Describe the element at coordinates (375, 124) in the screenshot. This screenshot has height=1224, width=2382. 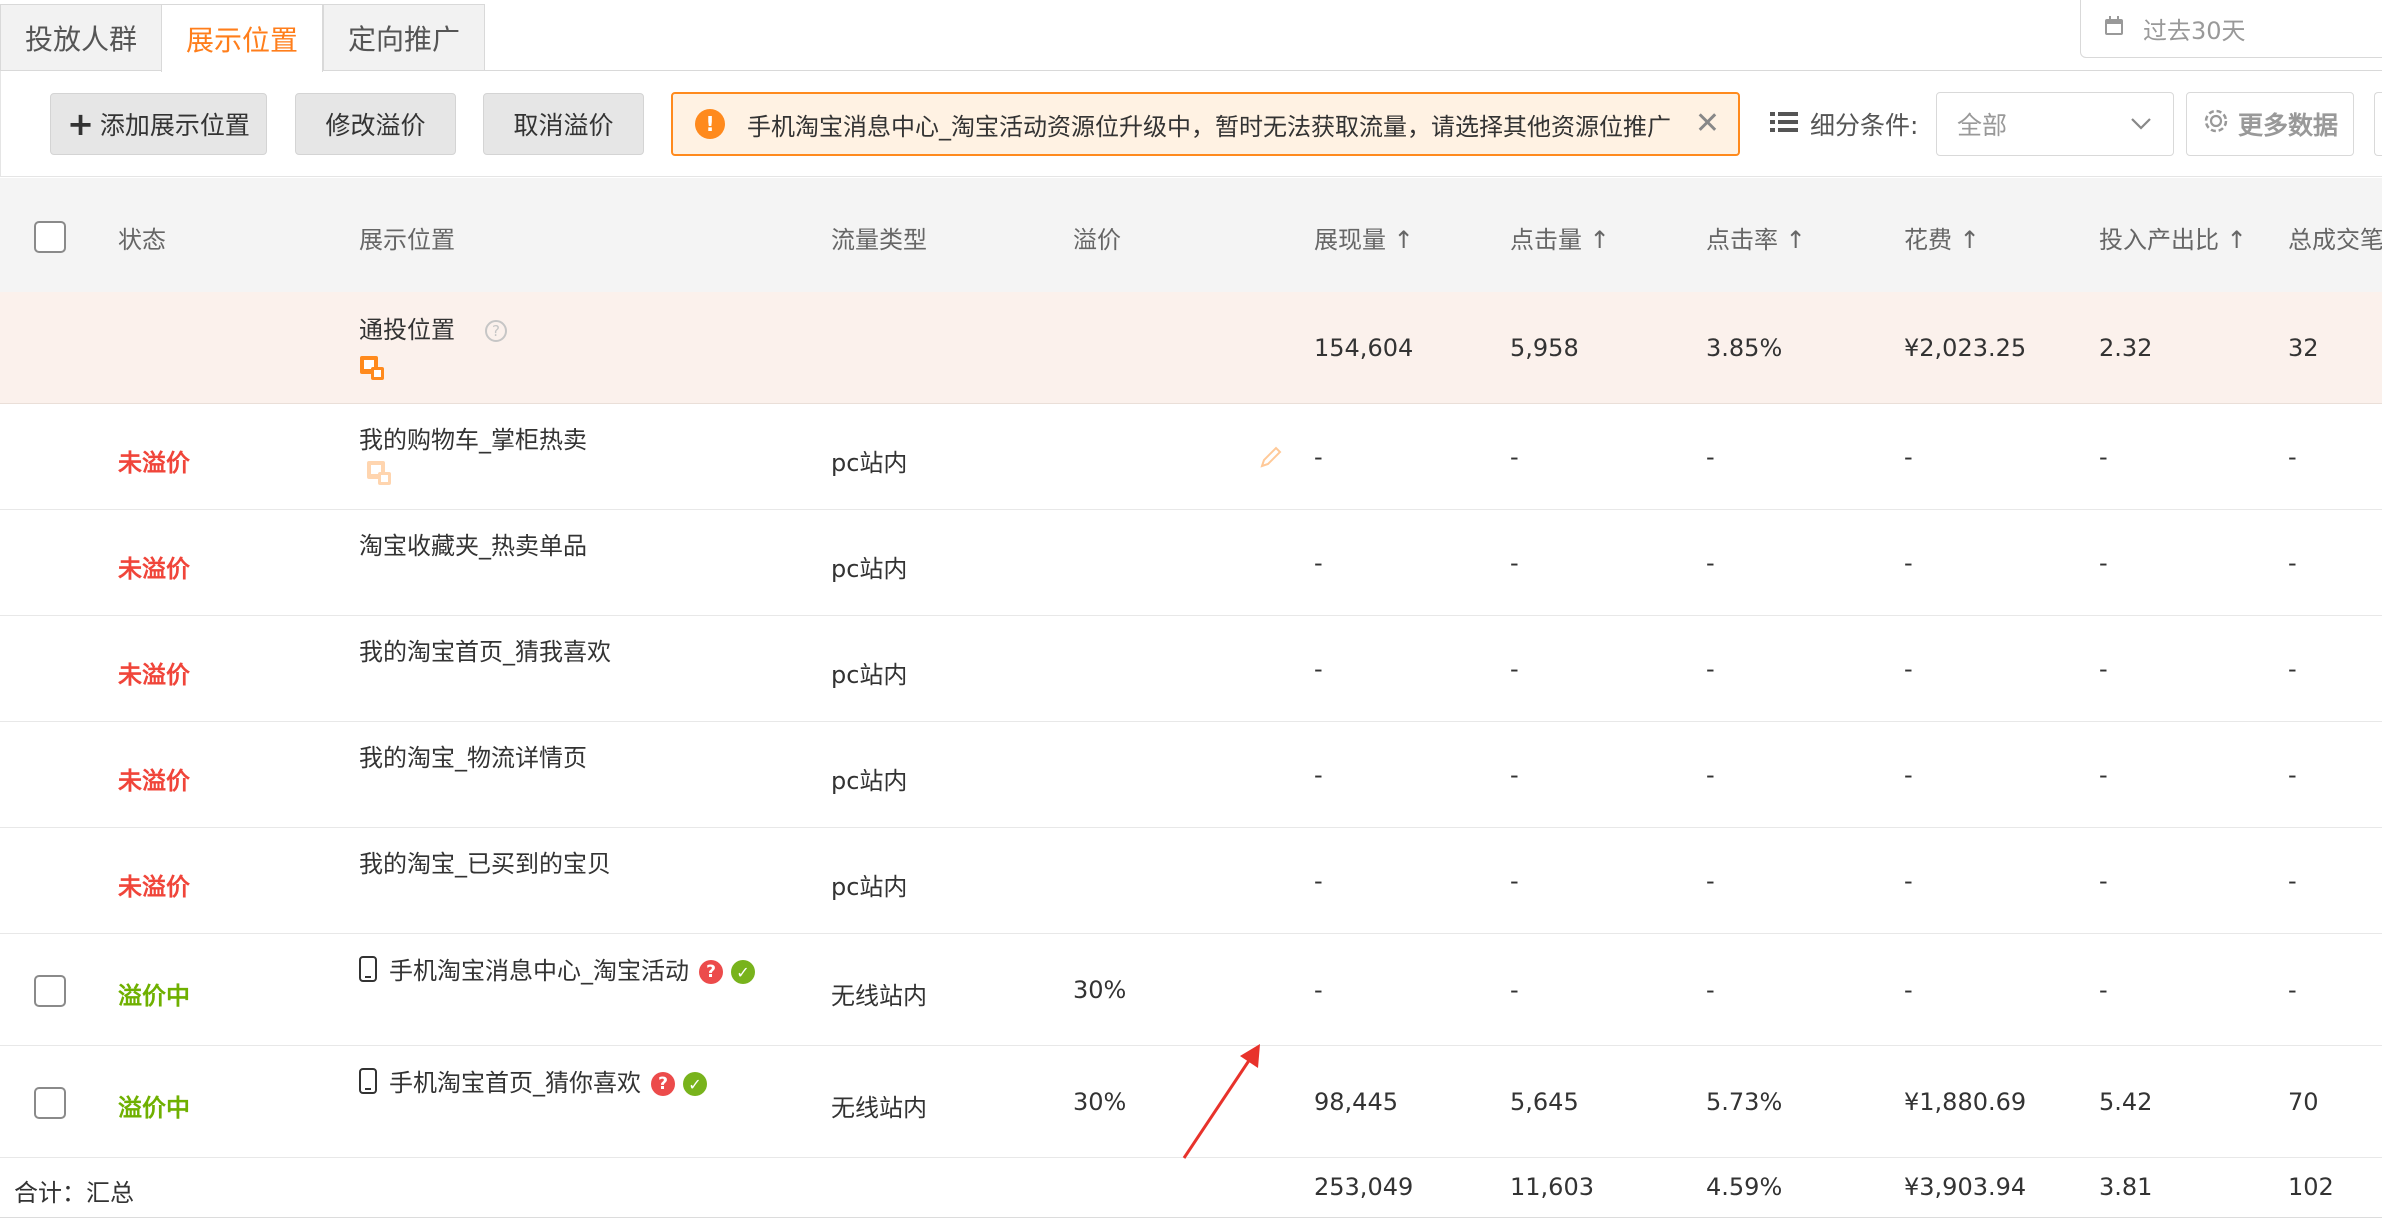
I see `modify-premium-button: 修改溢价` at that location.